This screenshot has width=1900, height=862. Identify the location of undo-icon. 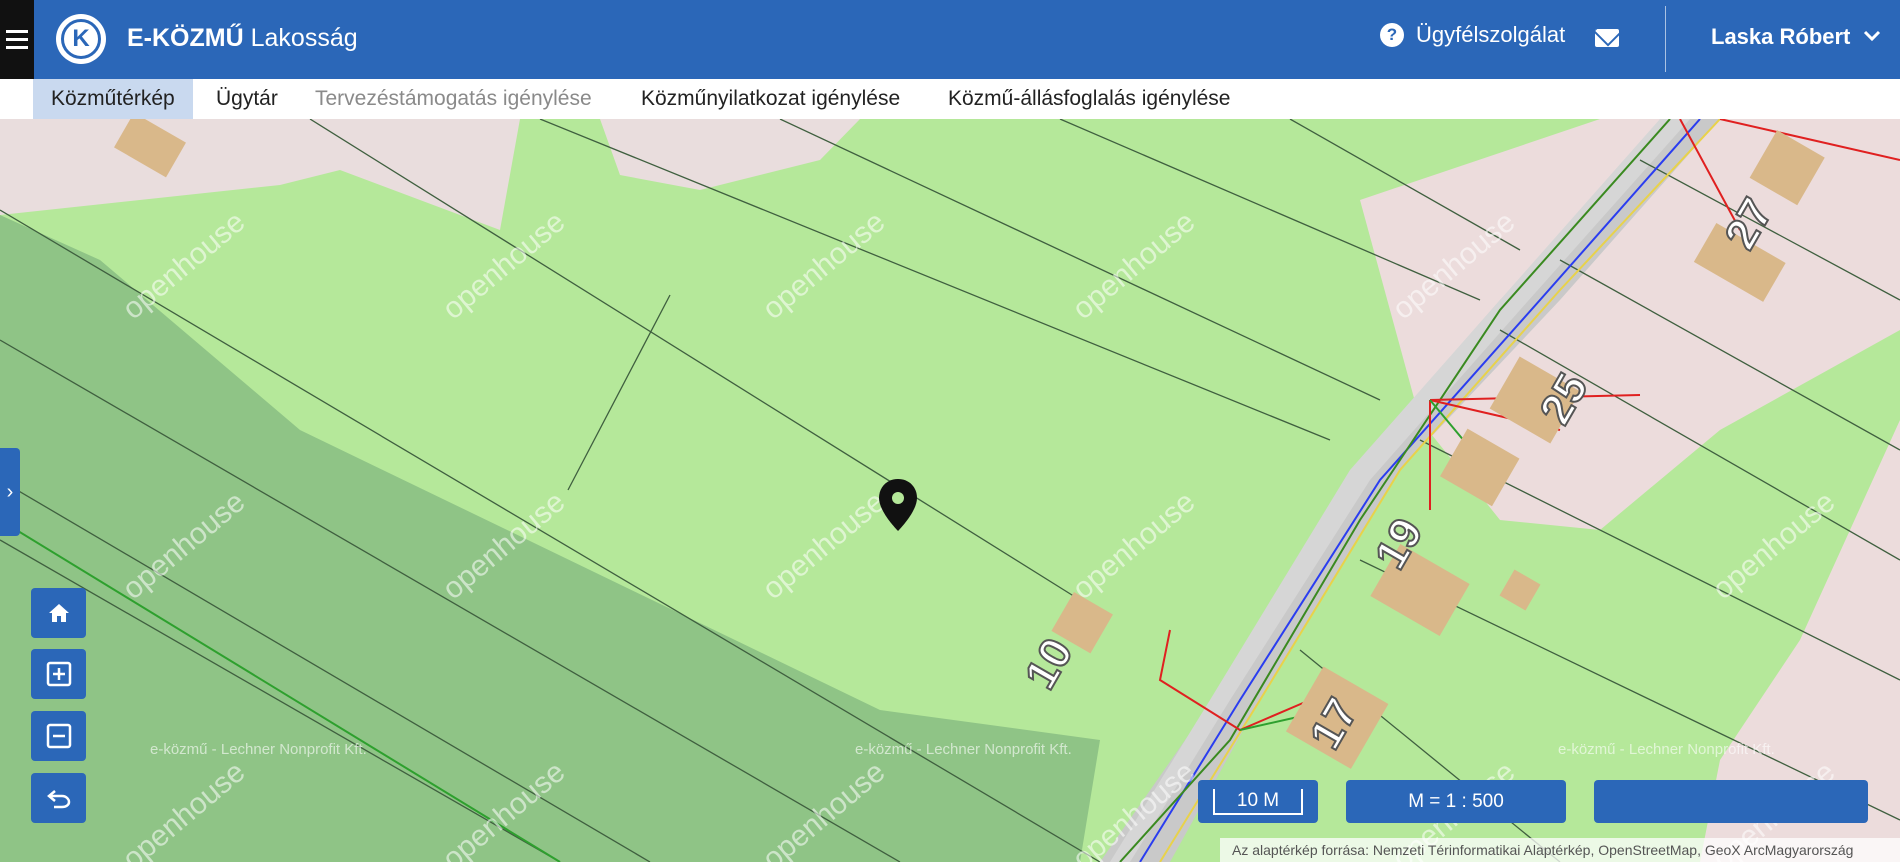
(58, 799).